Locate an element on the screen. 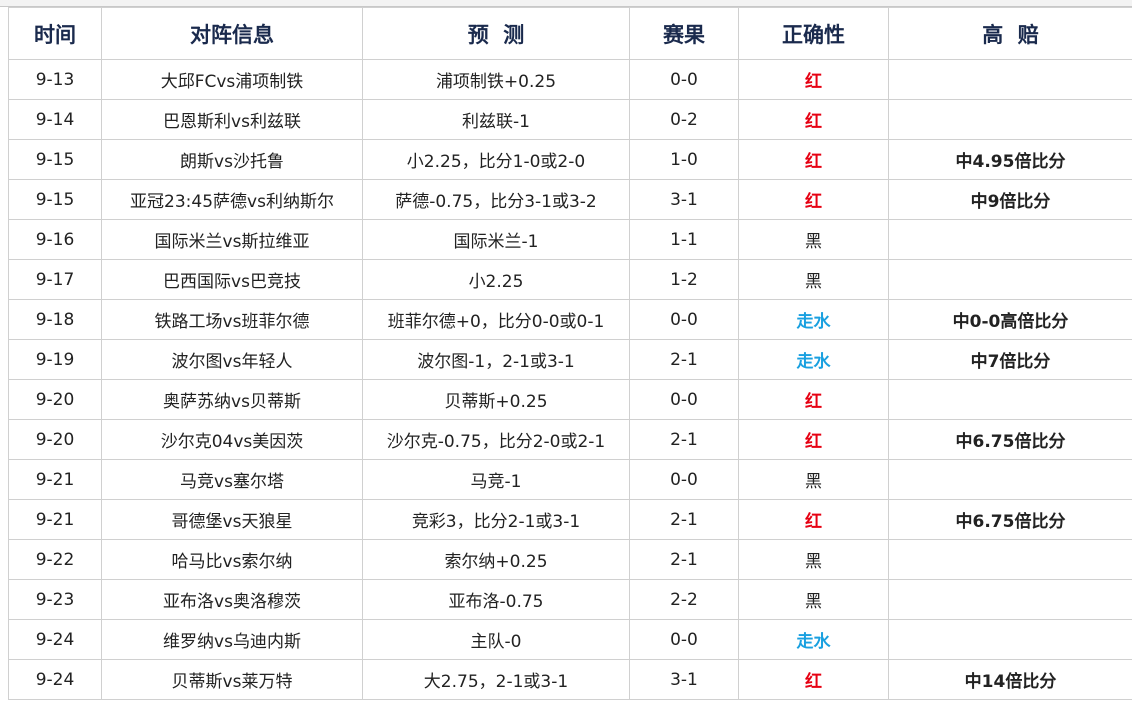 This screenshot has height=706, width=1132. cell-match: 哥德堡vs天狼星 is located at coordinates (232, 519).